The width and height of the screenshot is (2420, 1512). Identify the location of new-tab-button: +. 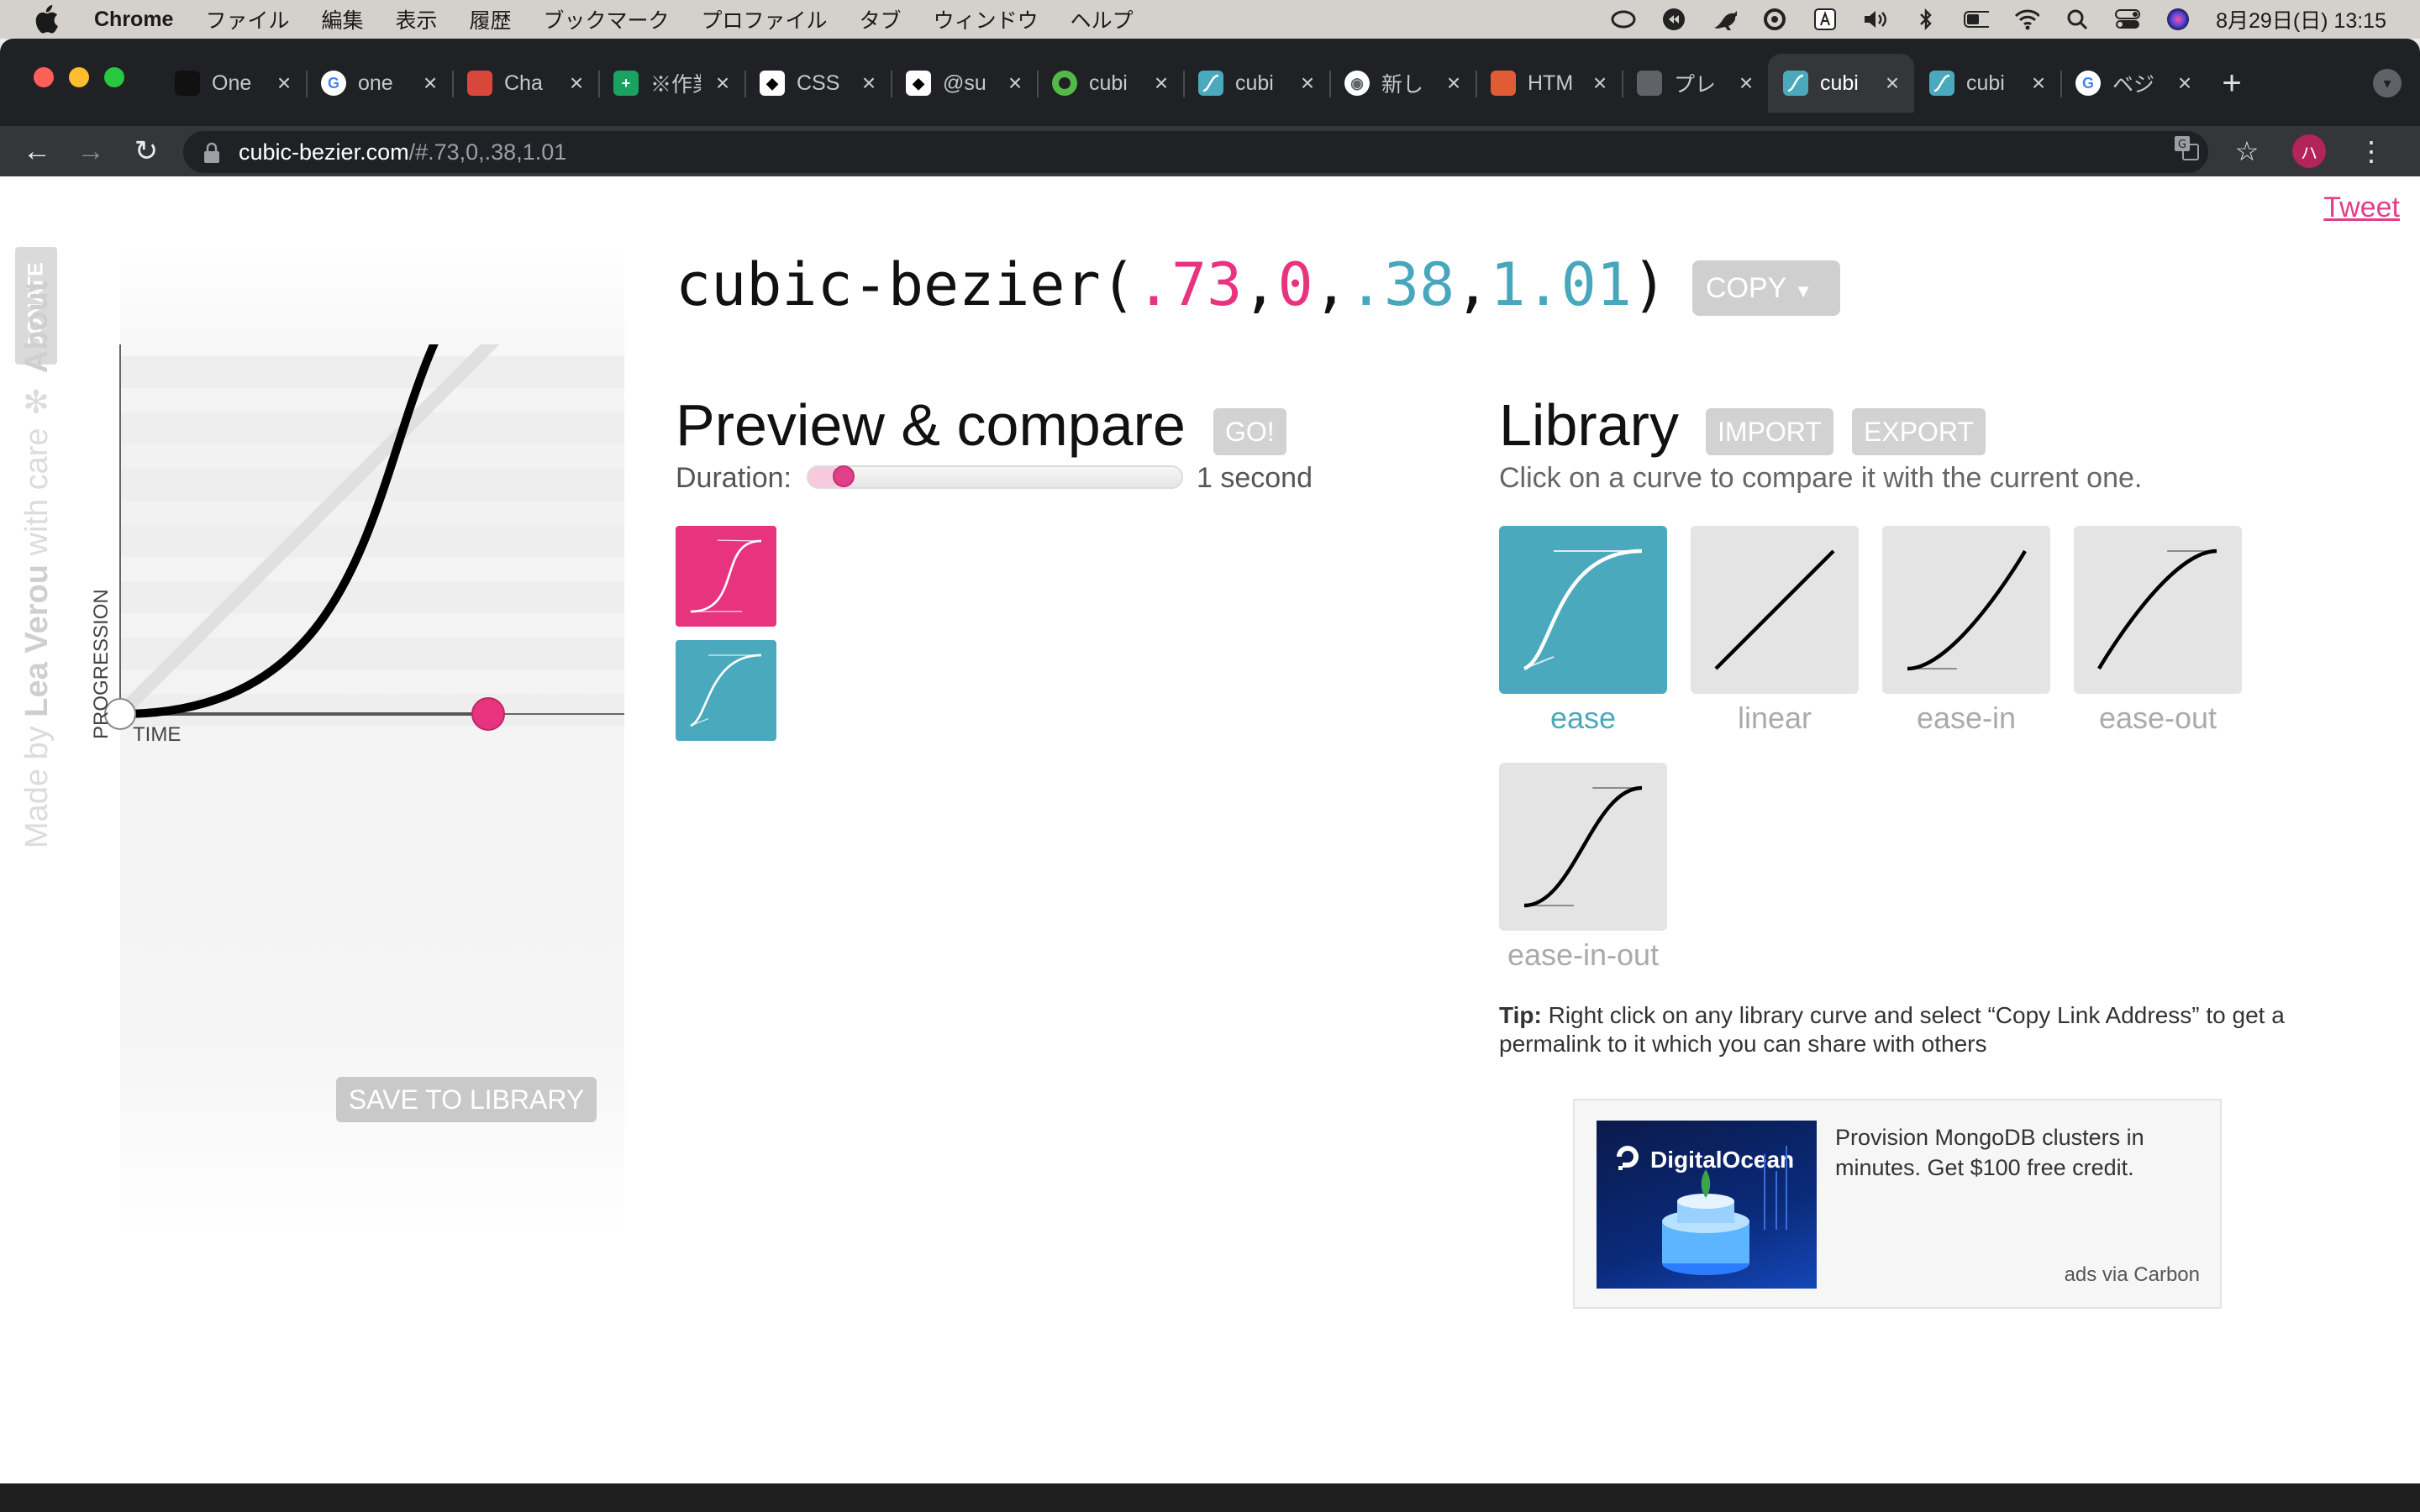
(2232, 83).